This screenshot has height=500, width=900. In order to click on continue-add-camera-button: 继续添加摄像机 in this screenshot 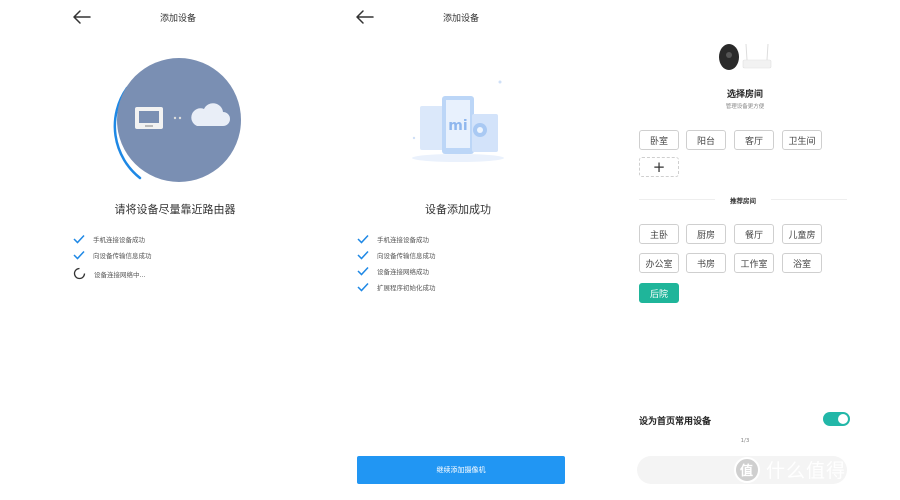, I will do `click(461, 470)`.